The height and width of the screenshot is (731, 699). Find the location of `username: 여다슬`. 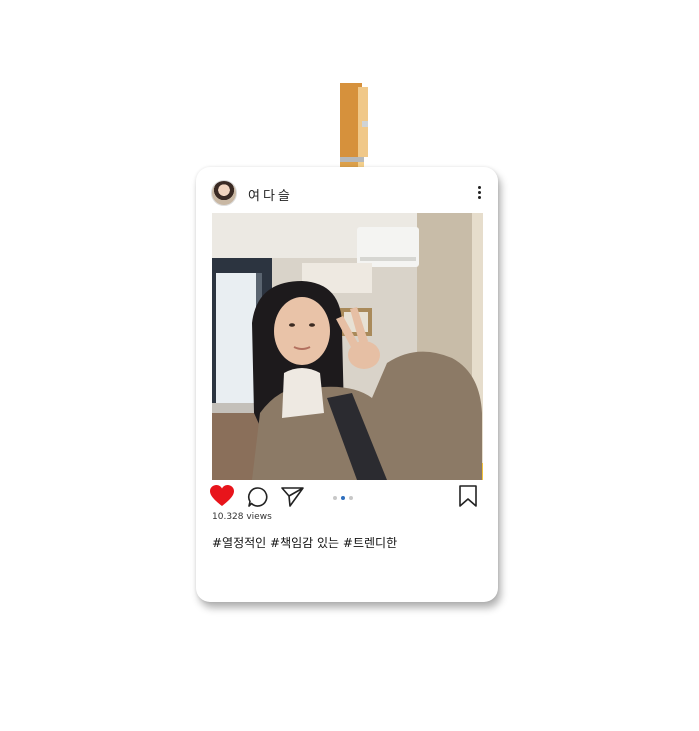

username: 여다슬 is located at coordinates (270, 194).